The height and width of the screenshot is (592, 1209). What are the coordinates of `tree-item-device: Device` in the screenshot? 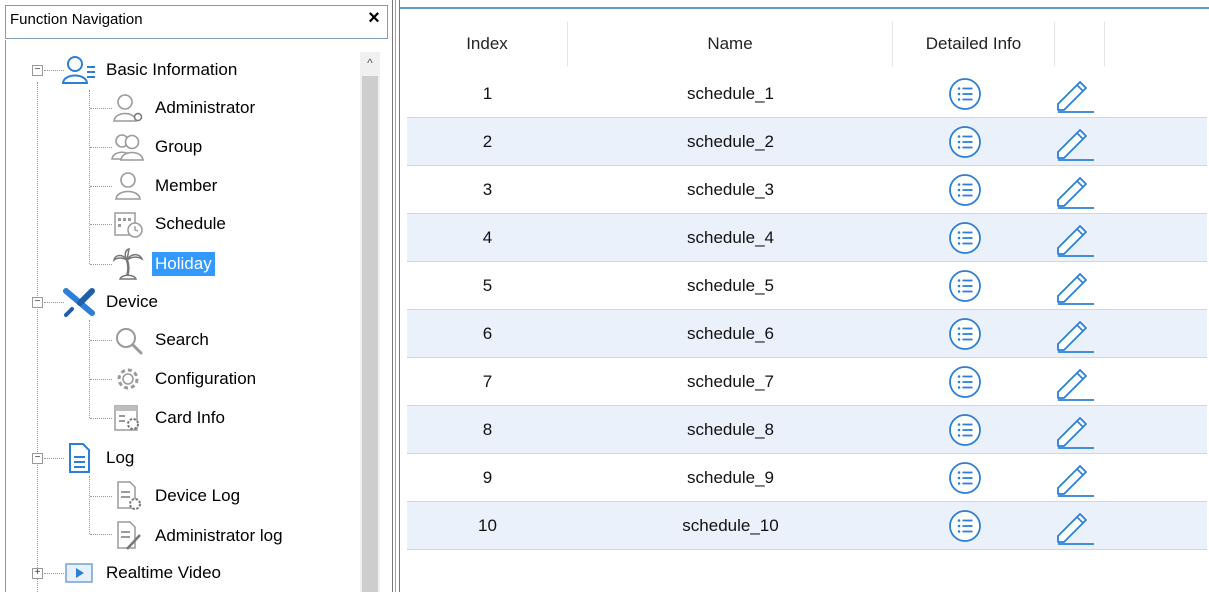 It's located at (111, 302).